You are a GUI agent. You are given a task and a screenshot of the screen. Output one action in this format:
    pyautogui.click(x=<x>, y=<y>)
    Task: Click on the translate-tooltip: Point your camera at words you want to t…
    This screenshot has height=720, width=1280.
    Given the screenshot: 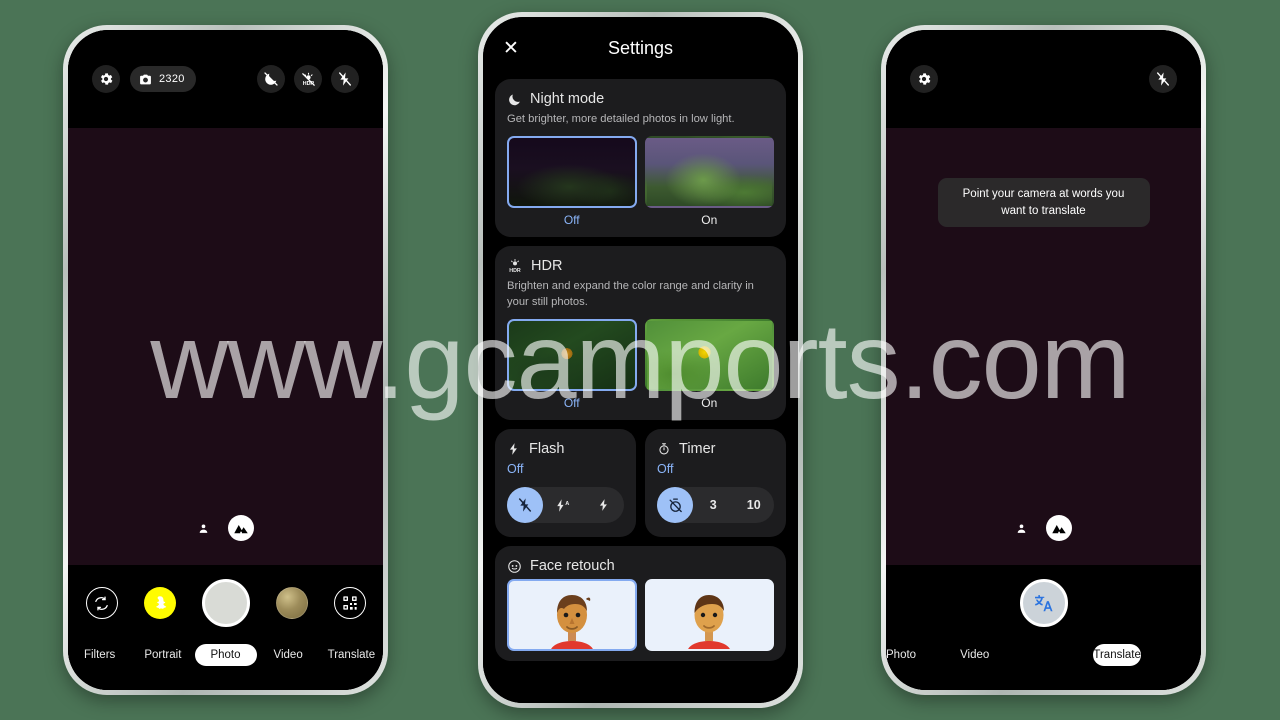 What is the action you would take?
    pyautogui.click(x=1043, y=203)
    